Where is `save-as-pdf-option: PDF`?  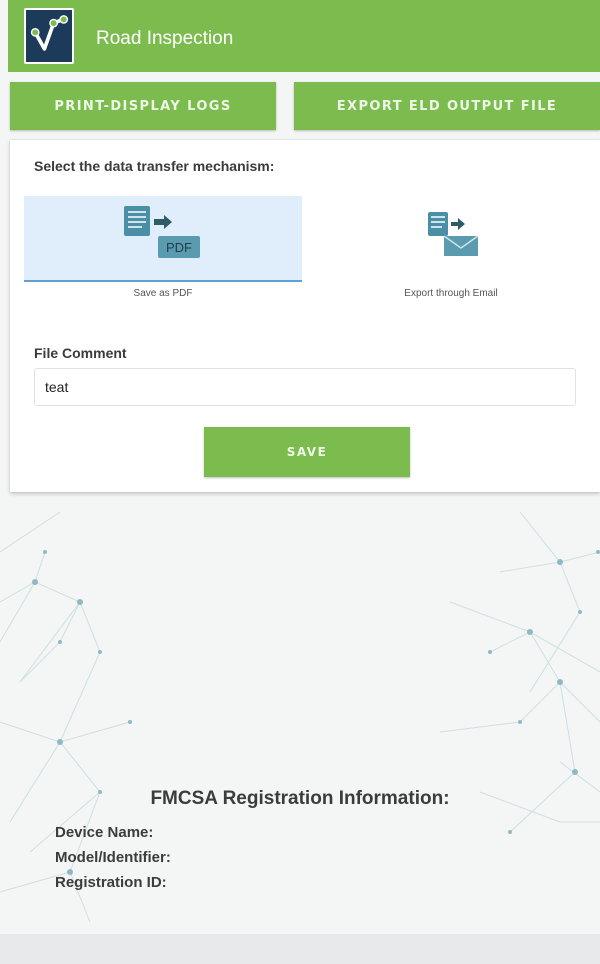 save-as-pdf-option: PDF is located at coordinates (163, 239).